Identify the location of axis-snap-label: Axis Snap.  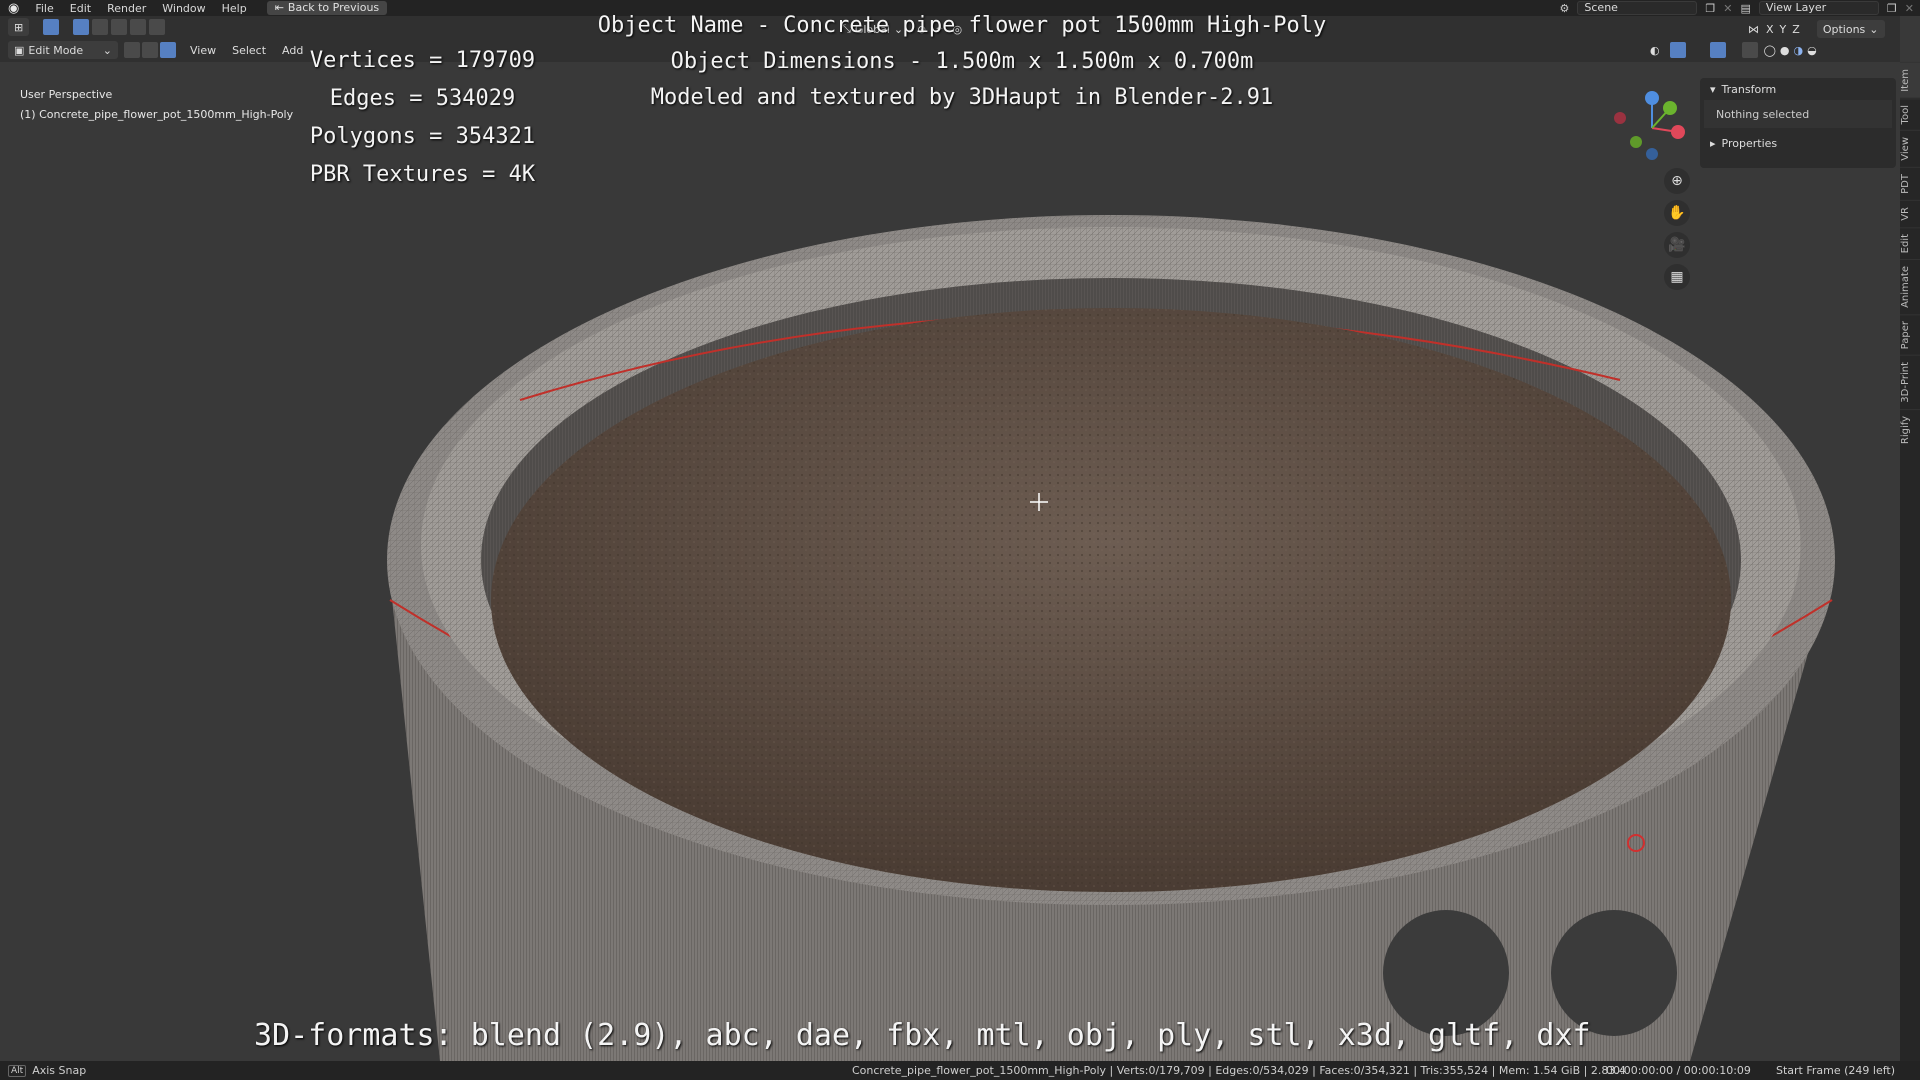
(59, 1070).